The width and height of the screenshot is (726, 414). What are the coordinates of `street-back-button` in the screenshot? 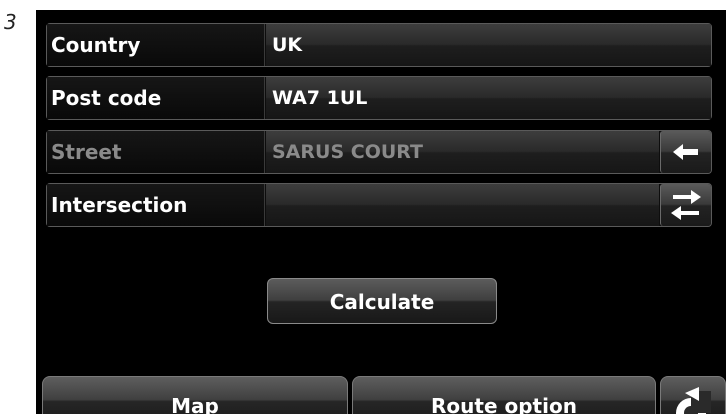 It's located at (685, 152).